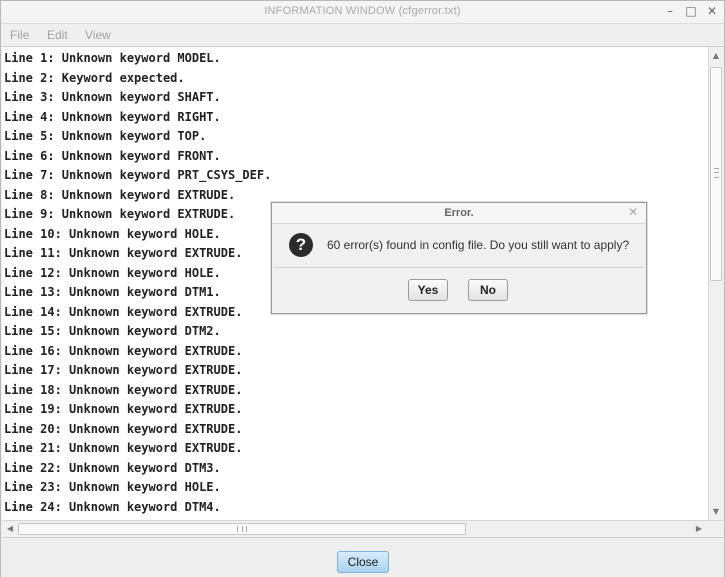 The image size is (725, 577). I want to click on log-line: Line 23: Unknown keyword HOLE., so click(112, 487).